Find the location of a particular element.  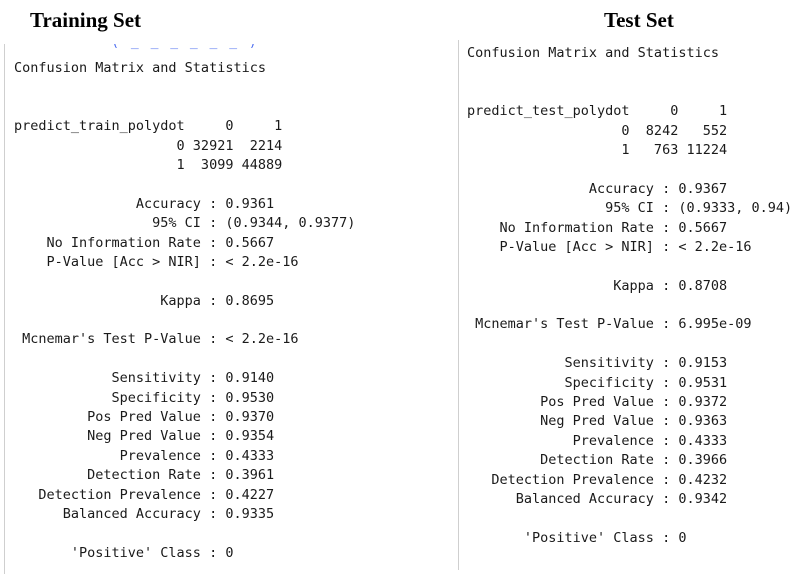

console-line: 0 8242 552 is located at coordinates (597, 130).